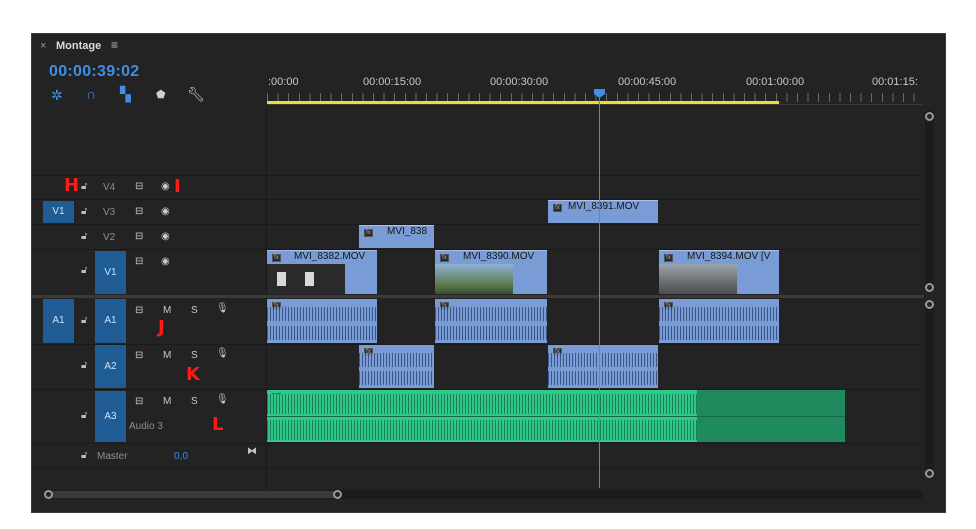 The height and width of the screenshot is (529, 976). Describe the element at coordinates (252, 451) in the screenshot. I see `collapse-icon: ⧓` at that location.